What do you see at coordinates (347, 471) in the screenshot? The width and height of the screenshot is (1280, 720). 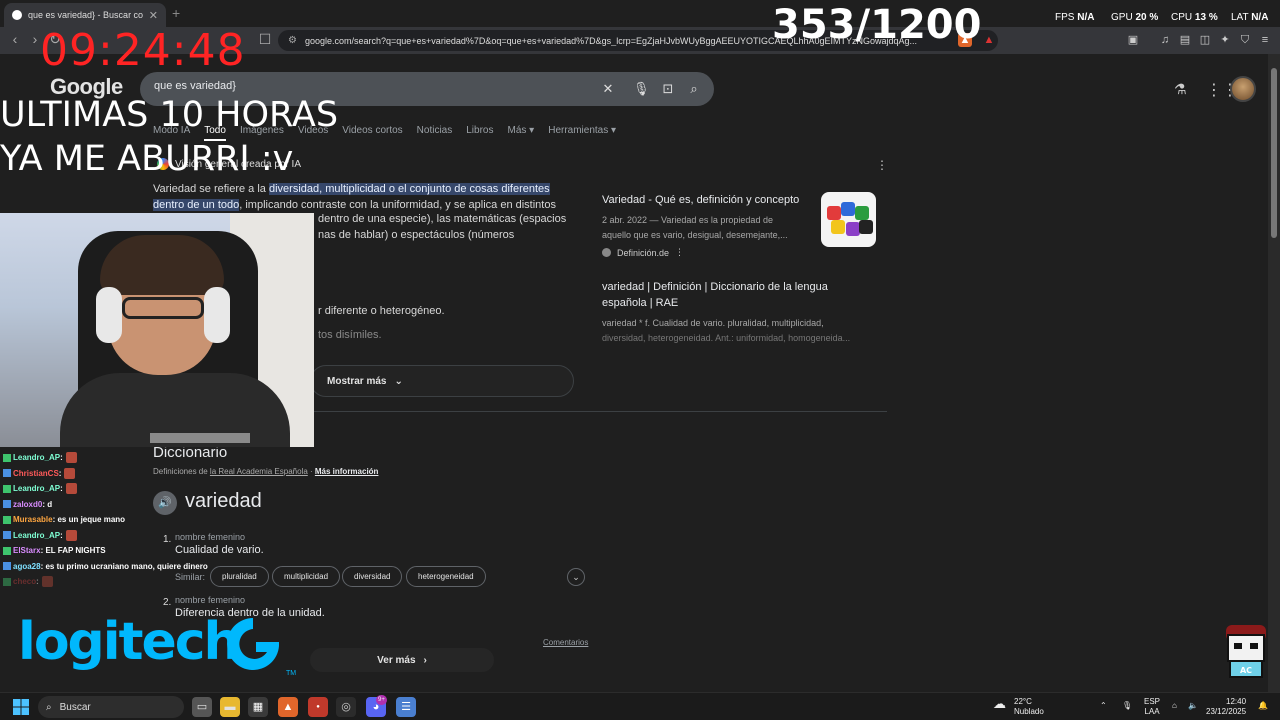 I see `more-info-link: Más información` at bounding box center [347, 471].